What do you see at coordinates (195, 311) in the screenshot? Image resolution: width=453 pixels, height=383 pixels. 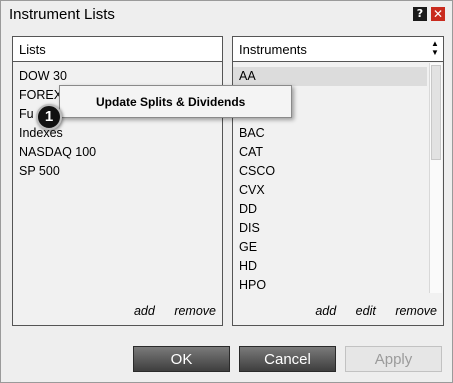 I see `lists-remove-link: remove` at bounding box center [195, 311].